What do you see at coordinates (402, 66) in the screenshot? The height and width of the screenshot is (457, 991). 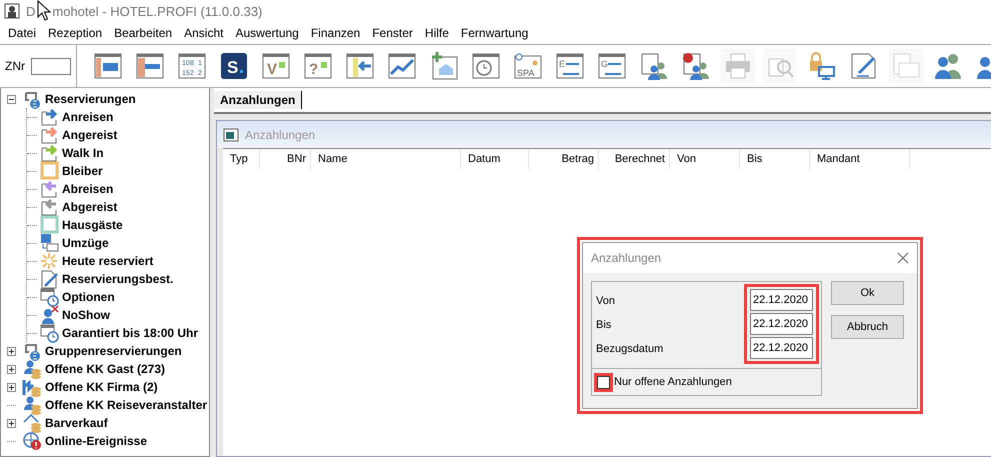 I see `line-chart-icon` at bounding box center [402, 66].